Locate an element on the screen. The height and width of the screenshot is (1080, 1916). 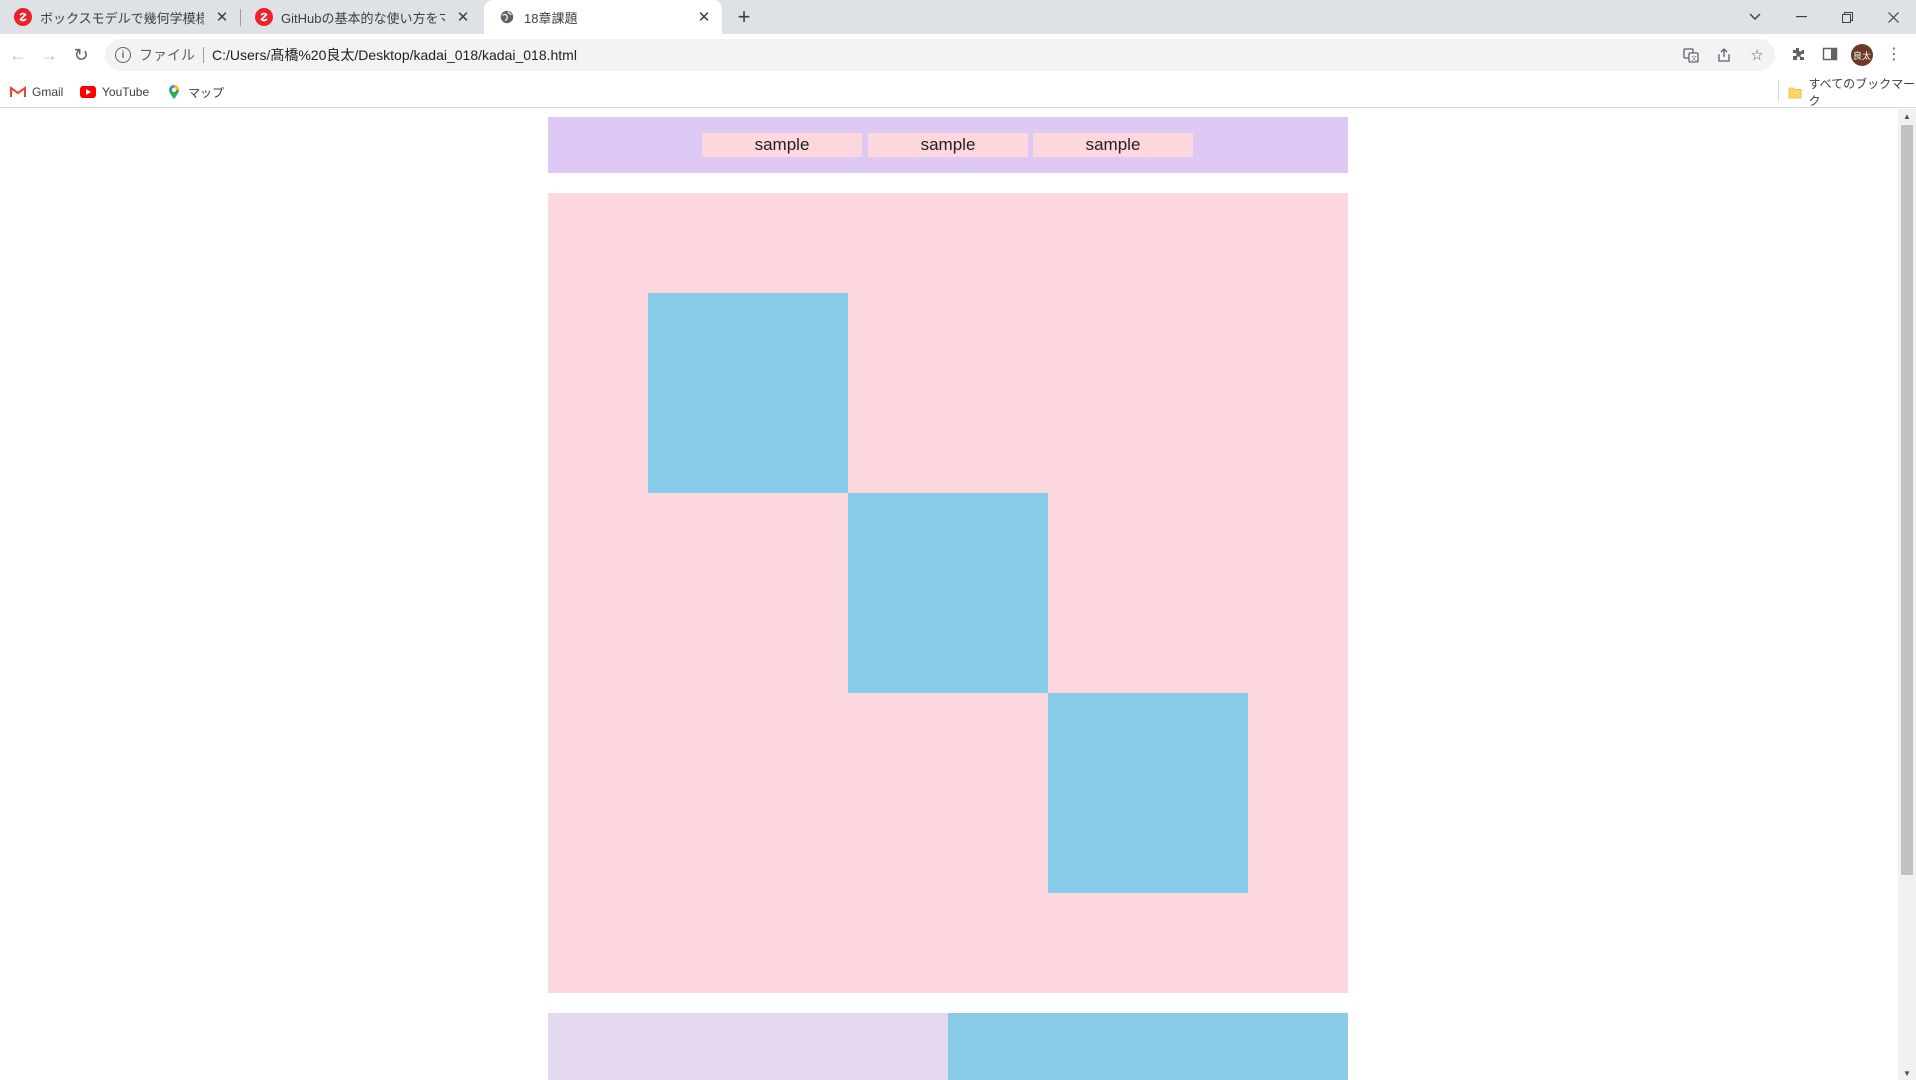
tab-boxmodel: ボックスモデルで幾何学模様のページ ✕ is located at coordinates (120, 17).